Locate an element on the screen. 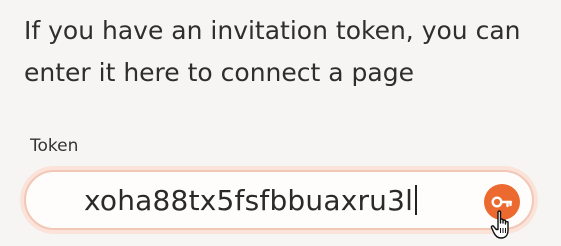 This screenshot has height=246, width=561. key-icon is located at coordinates (502, 202).